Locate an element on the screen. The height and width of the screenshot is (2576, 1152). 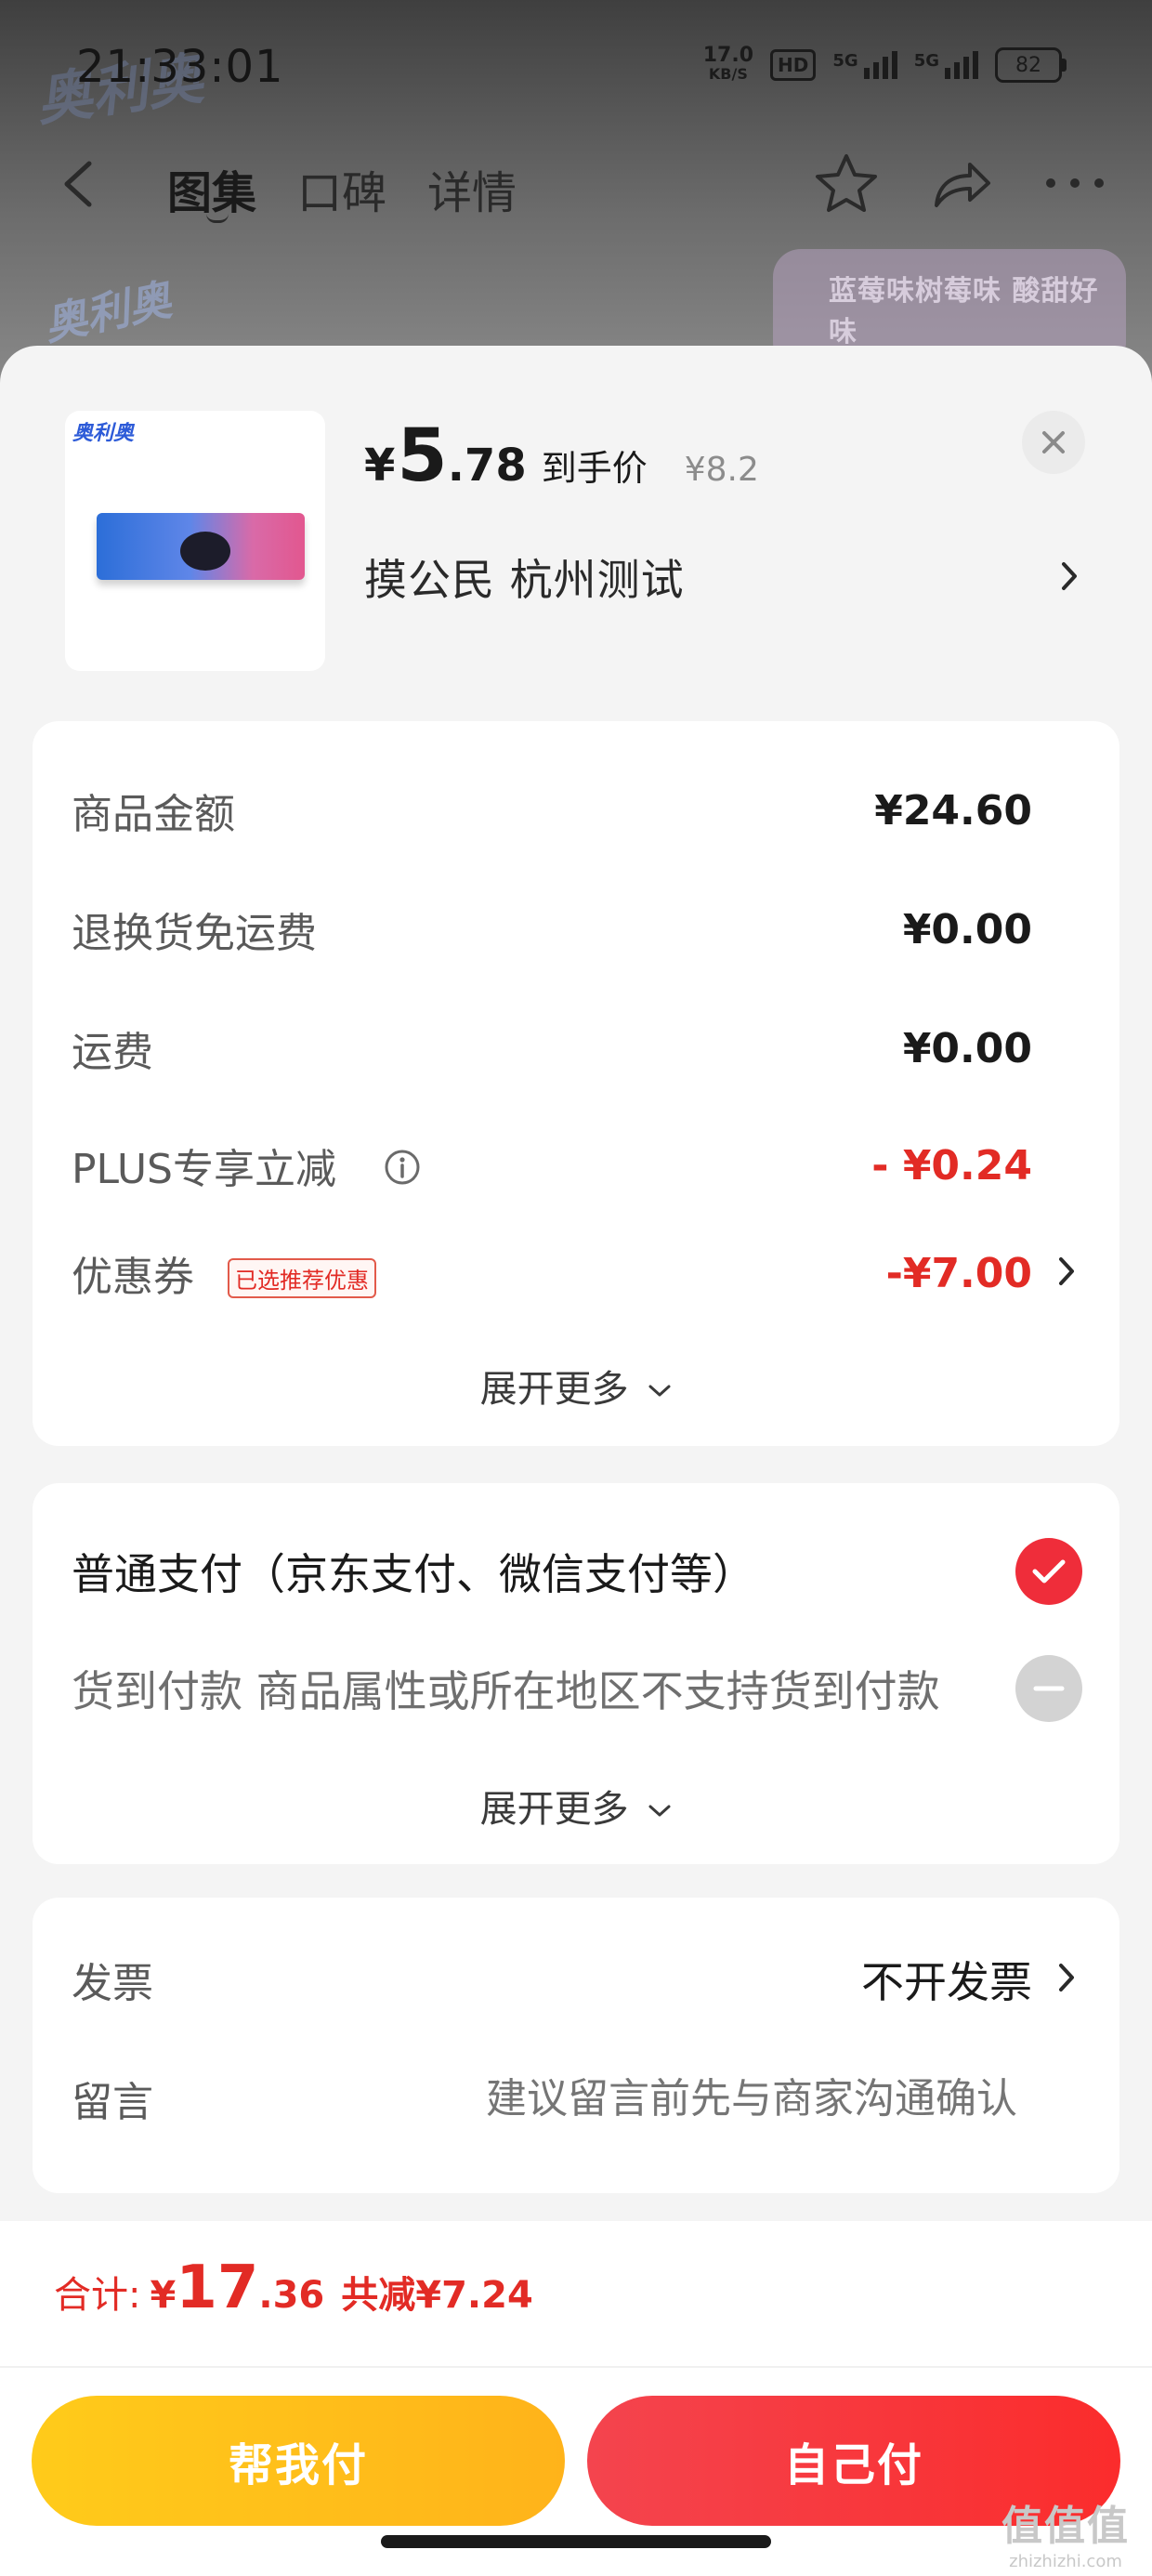
plus-discount-value: - ¥0.24 is located at coordinates (952, 1165).